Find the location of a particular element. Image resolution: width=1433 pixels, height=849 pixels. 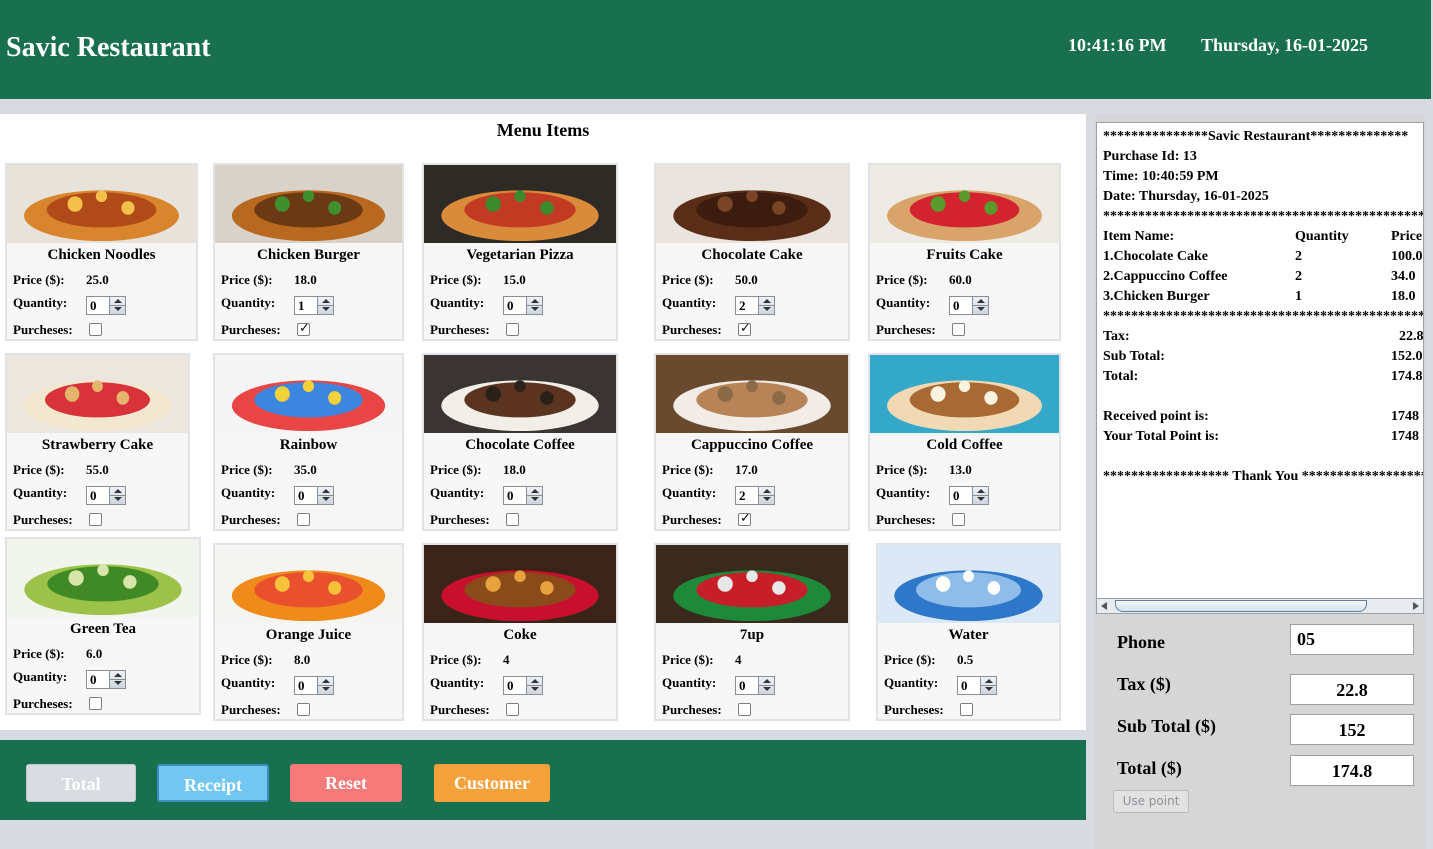

check-icon: ✓ is located at coordinates (745, 518).